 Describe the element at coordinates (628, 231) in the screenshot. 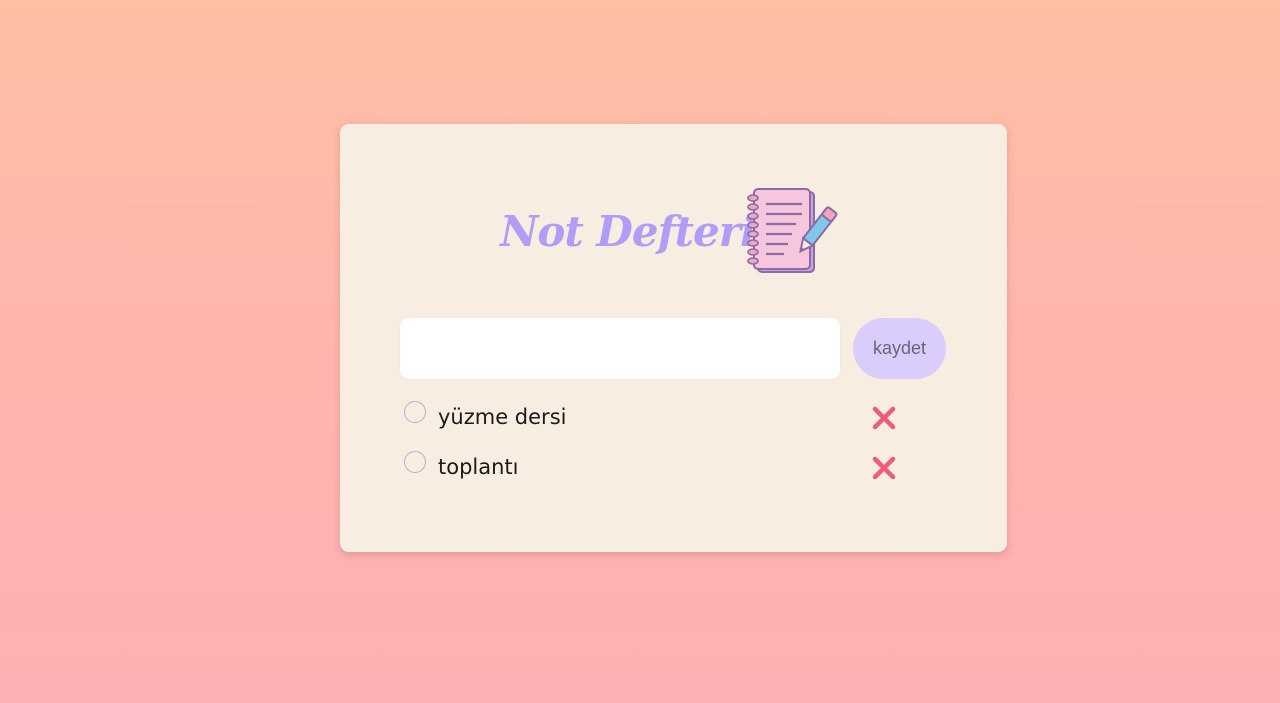

I see `app-title: Not Defteri` at that location.